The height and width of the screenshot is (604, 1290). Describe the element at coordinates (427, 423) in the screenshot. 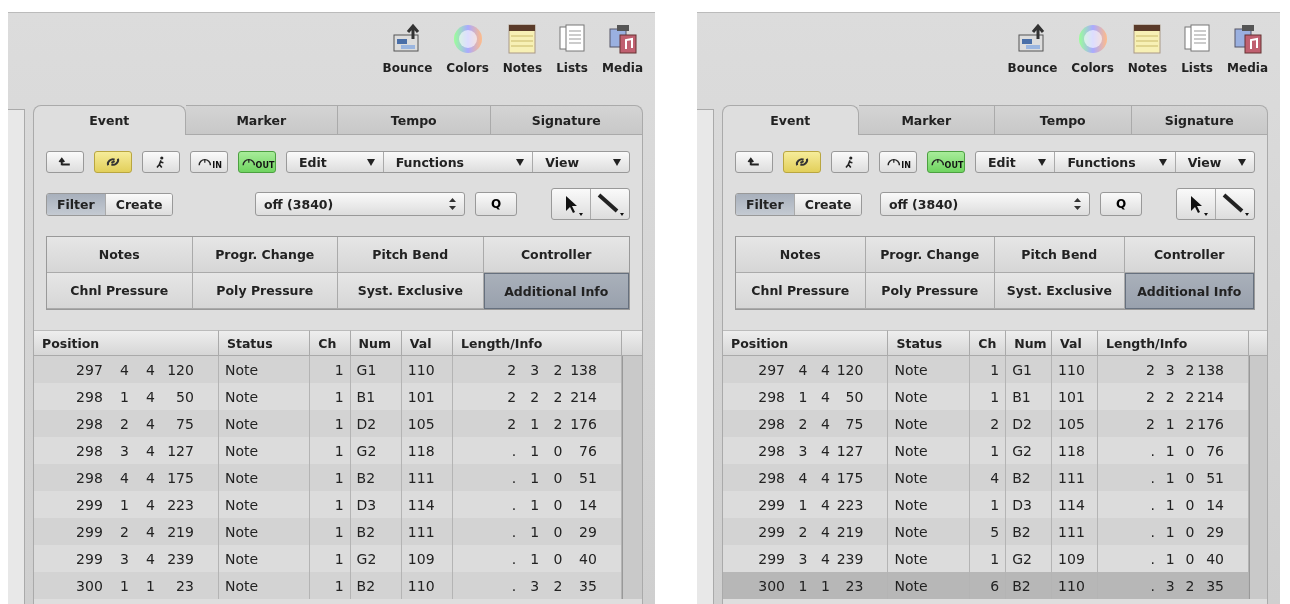

I see `velocity-cell: 105` at that location.